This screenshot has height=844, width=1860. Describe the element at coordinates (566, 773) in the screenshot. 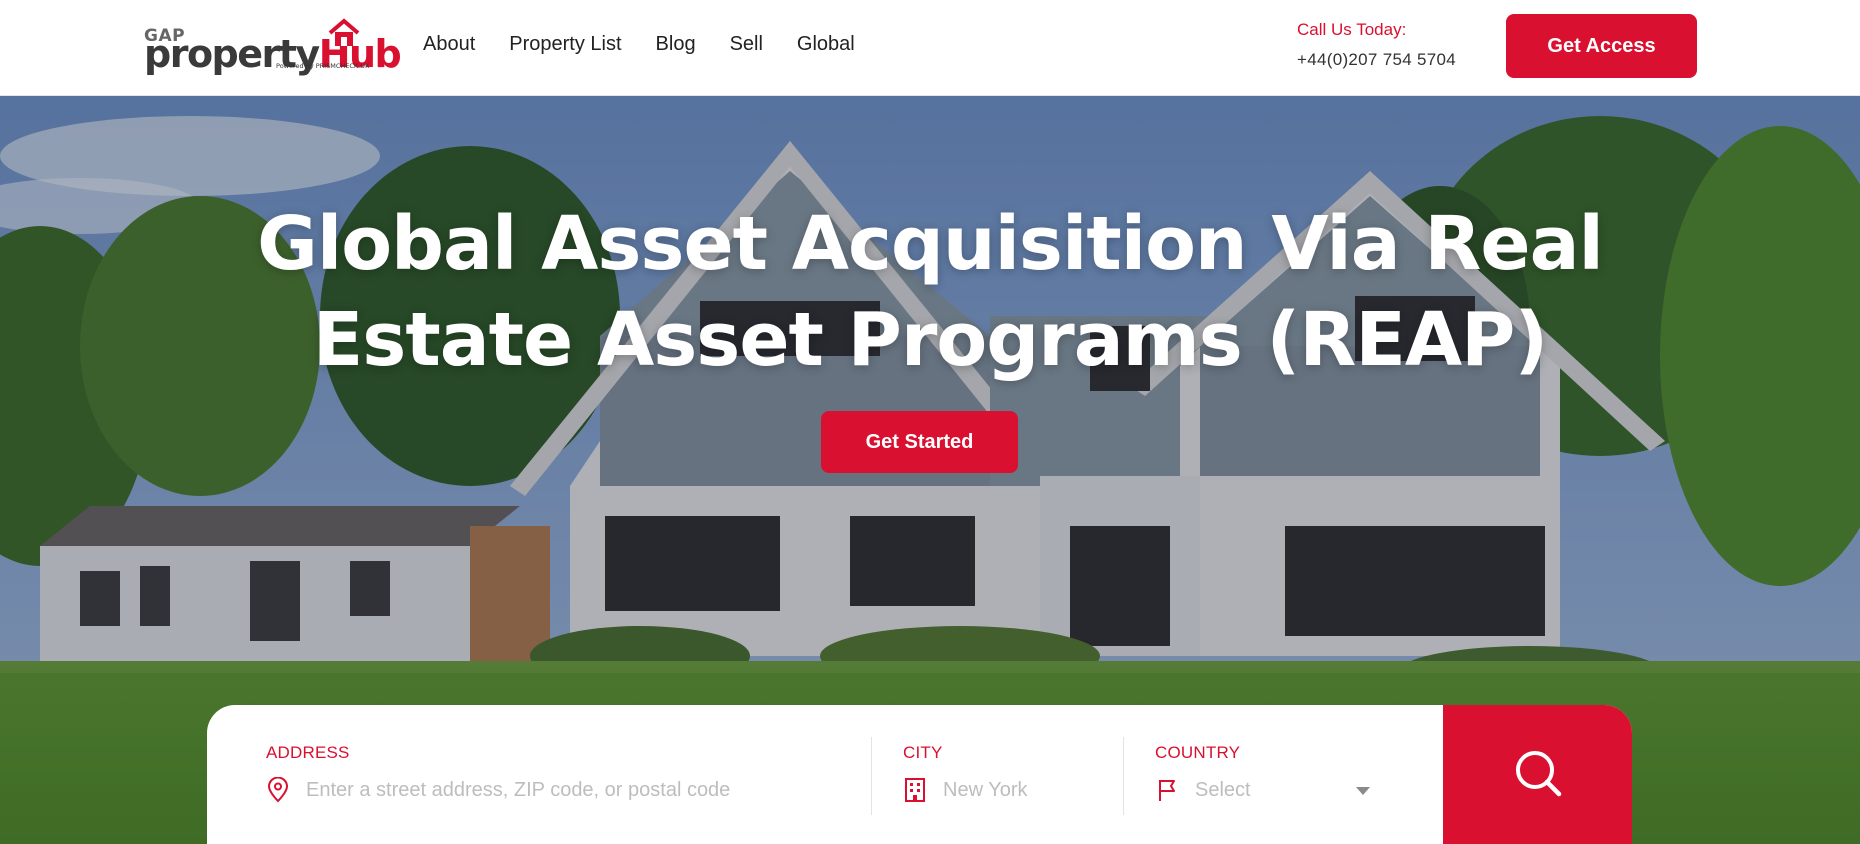

I see `address-field: ADDRESS` at that location.